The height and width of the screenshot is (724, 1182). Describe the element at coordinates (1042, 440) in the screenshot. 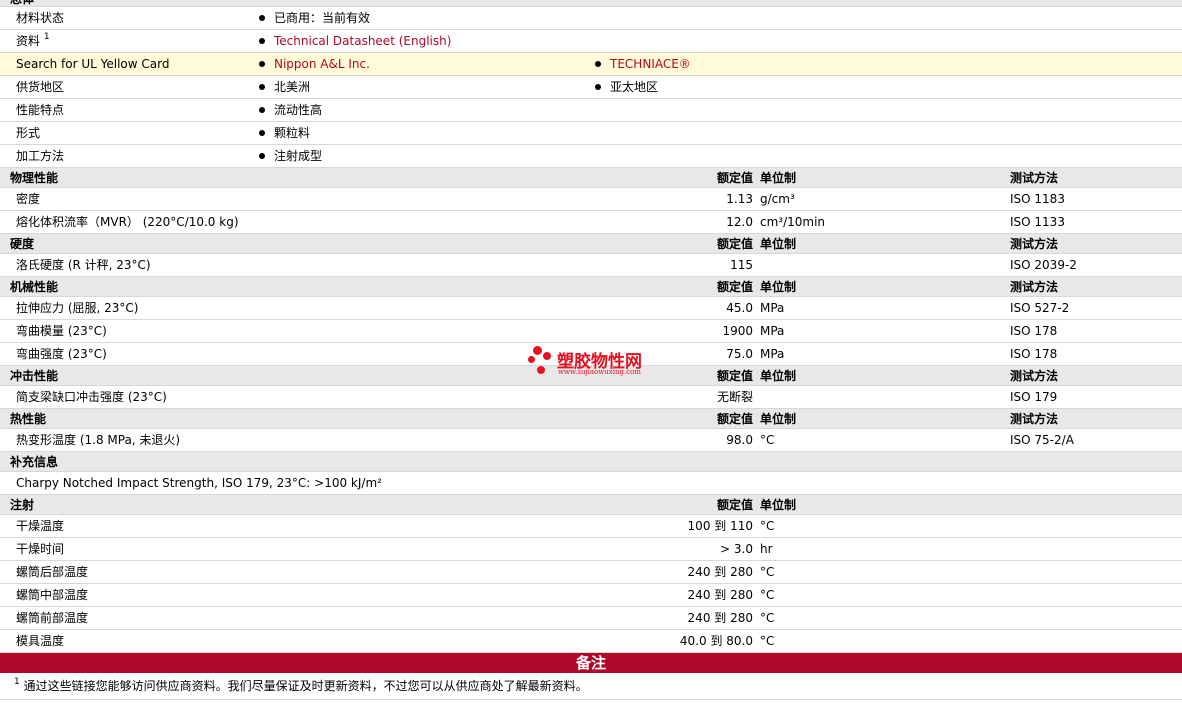

I see `property-method: ISO 75-2/A` at that location.